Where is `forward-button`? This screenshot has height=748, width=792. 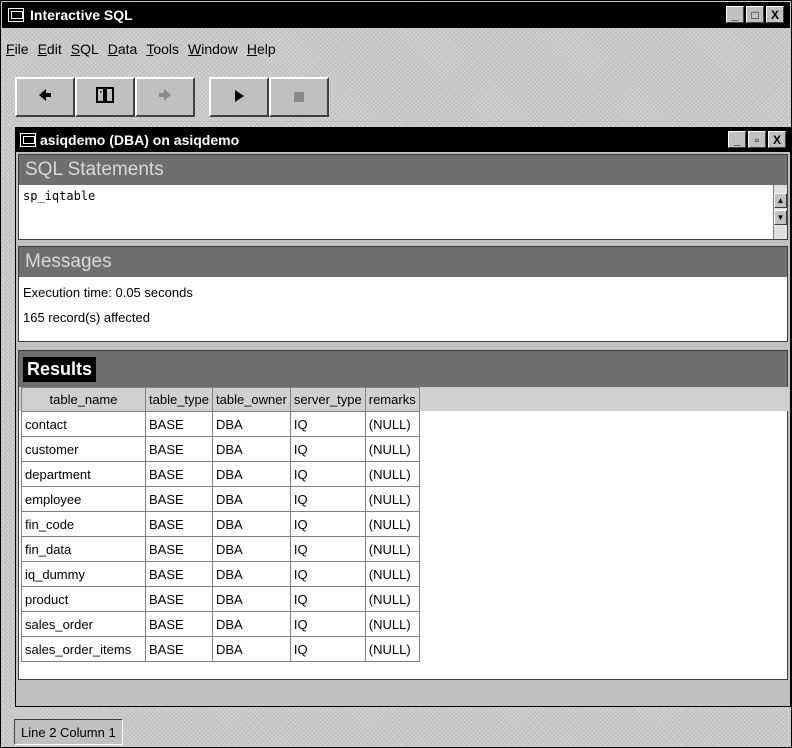 forward-button is located at coordinates (165, 97).